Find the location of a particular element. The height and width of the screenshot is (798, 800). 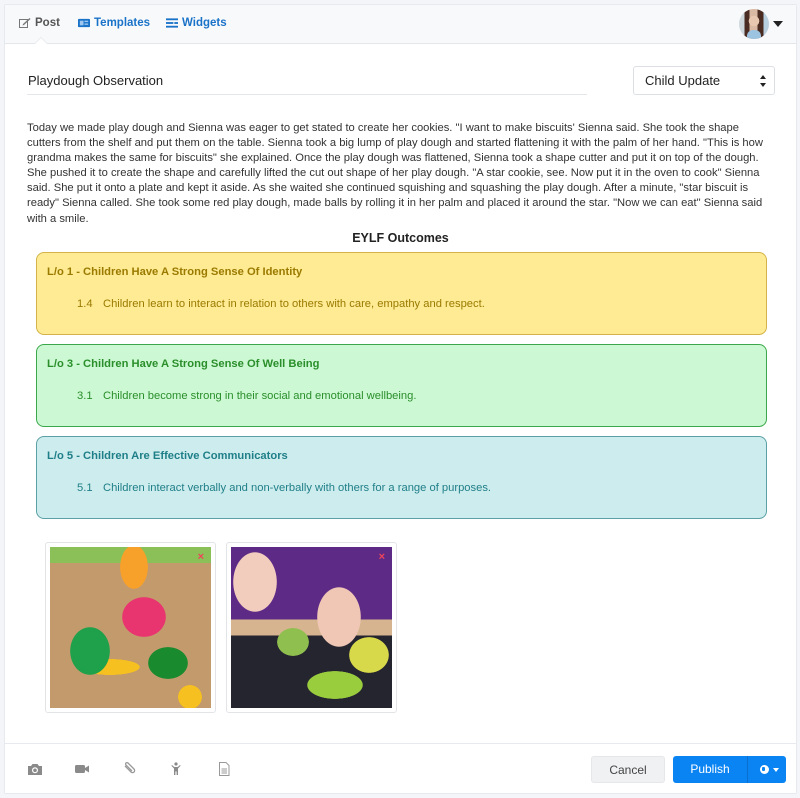

tab-post-label: Post is located at coordinates (47, 23).